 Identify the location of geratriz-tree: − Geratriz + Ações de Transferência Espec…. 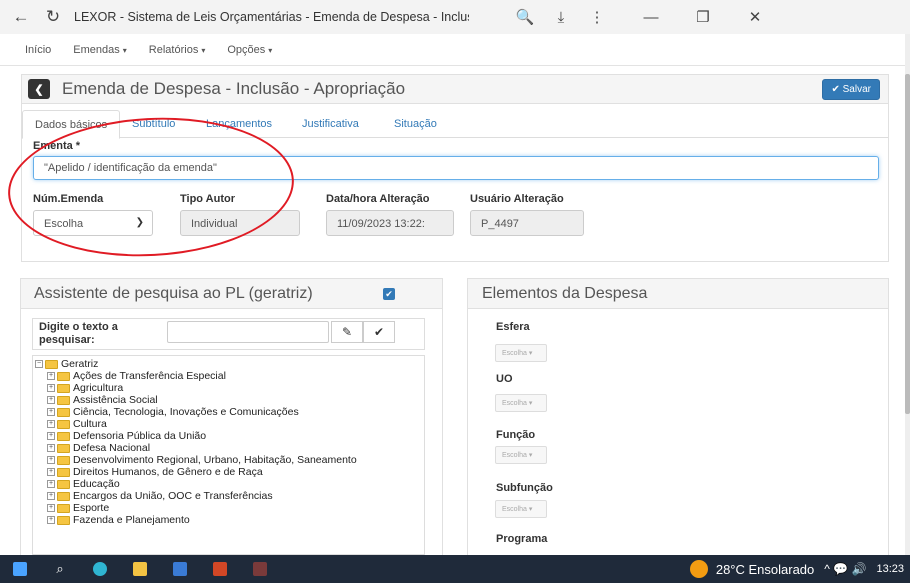
(228, 455).